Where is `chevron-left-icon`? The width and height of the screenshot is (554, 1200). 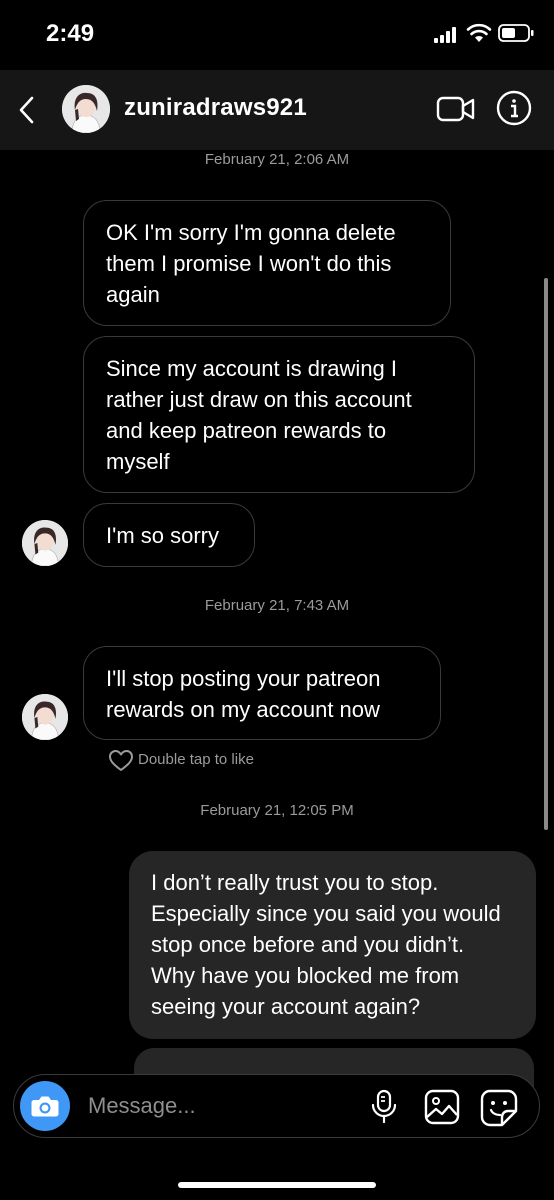
chevron-left-icon is located at coordinates (28, 110).